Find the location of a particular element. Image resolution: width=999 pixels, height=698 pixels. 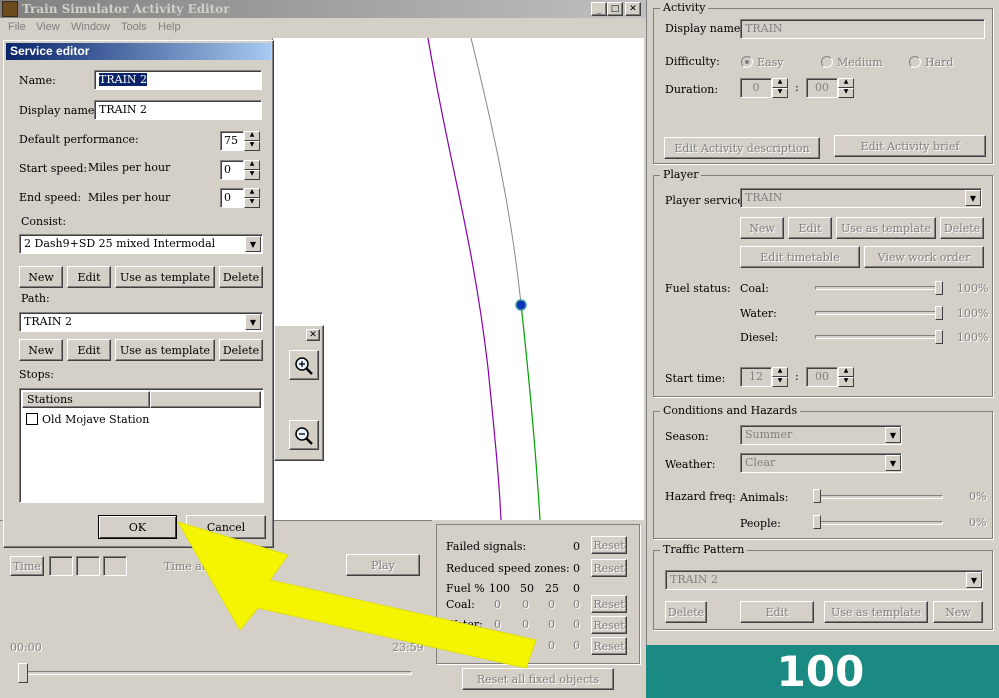

display-name-value: TRAIN 2 is located at coordinates (123, 109).